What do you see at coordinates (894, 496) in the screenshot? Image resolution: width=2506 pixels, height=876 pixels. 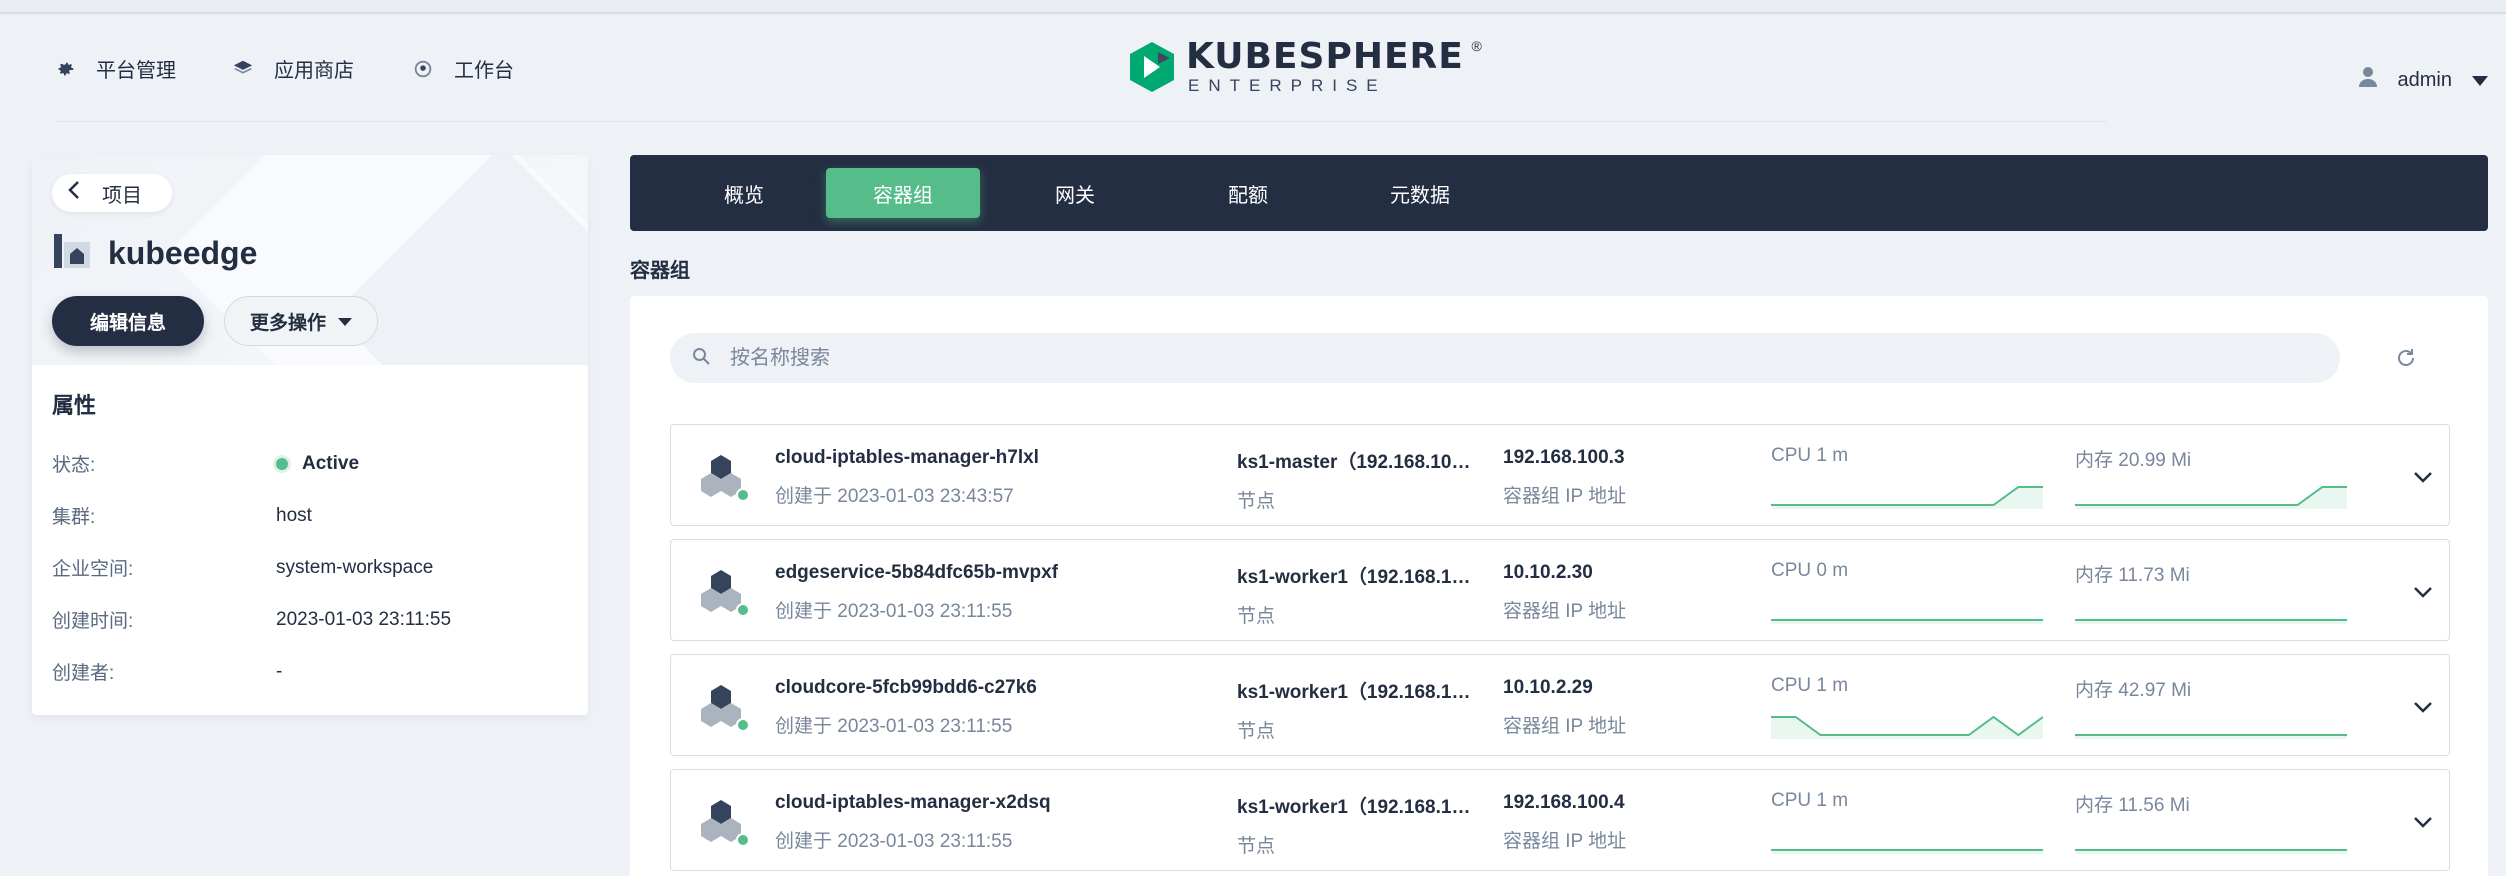 I see `pod-created: 创建于 2023-01-03 23:43:57` at bounding box center [894, 496].